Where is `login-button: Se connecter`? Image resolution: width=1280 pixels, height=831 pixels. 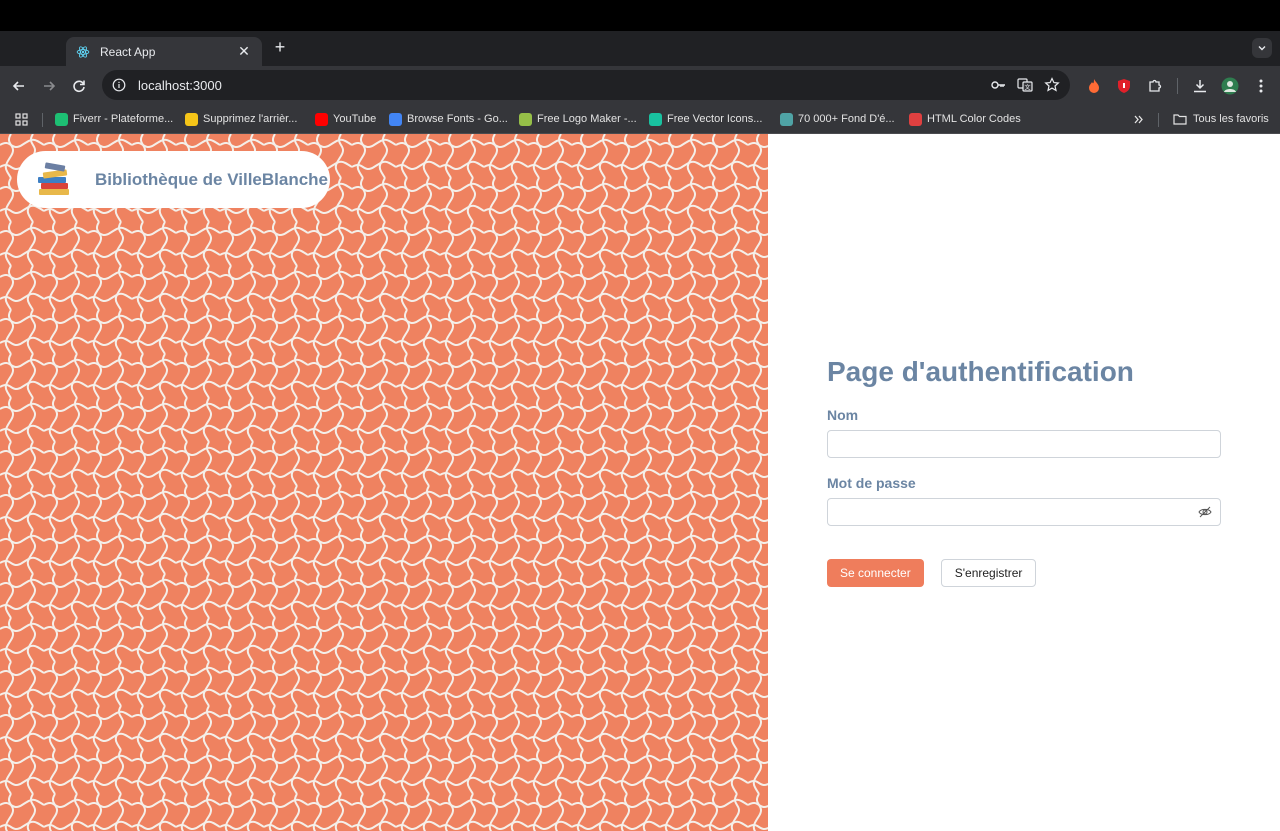 login-button: Se connecter is located at coordinates (875, 573).